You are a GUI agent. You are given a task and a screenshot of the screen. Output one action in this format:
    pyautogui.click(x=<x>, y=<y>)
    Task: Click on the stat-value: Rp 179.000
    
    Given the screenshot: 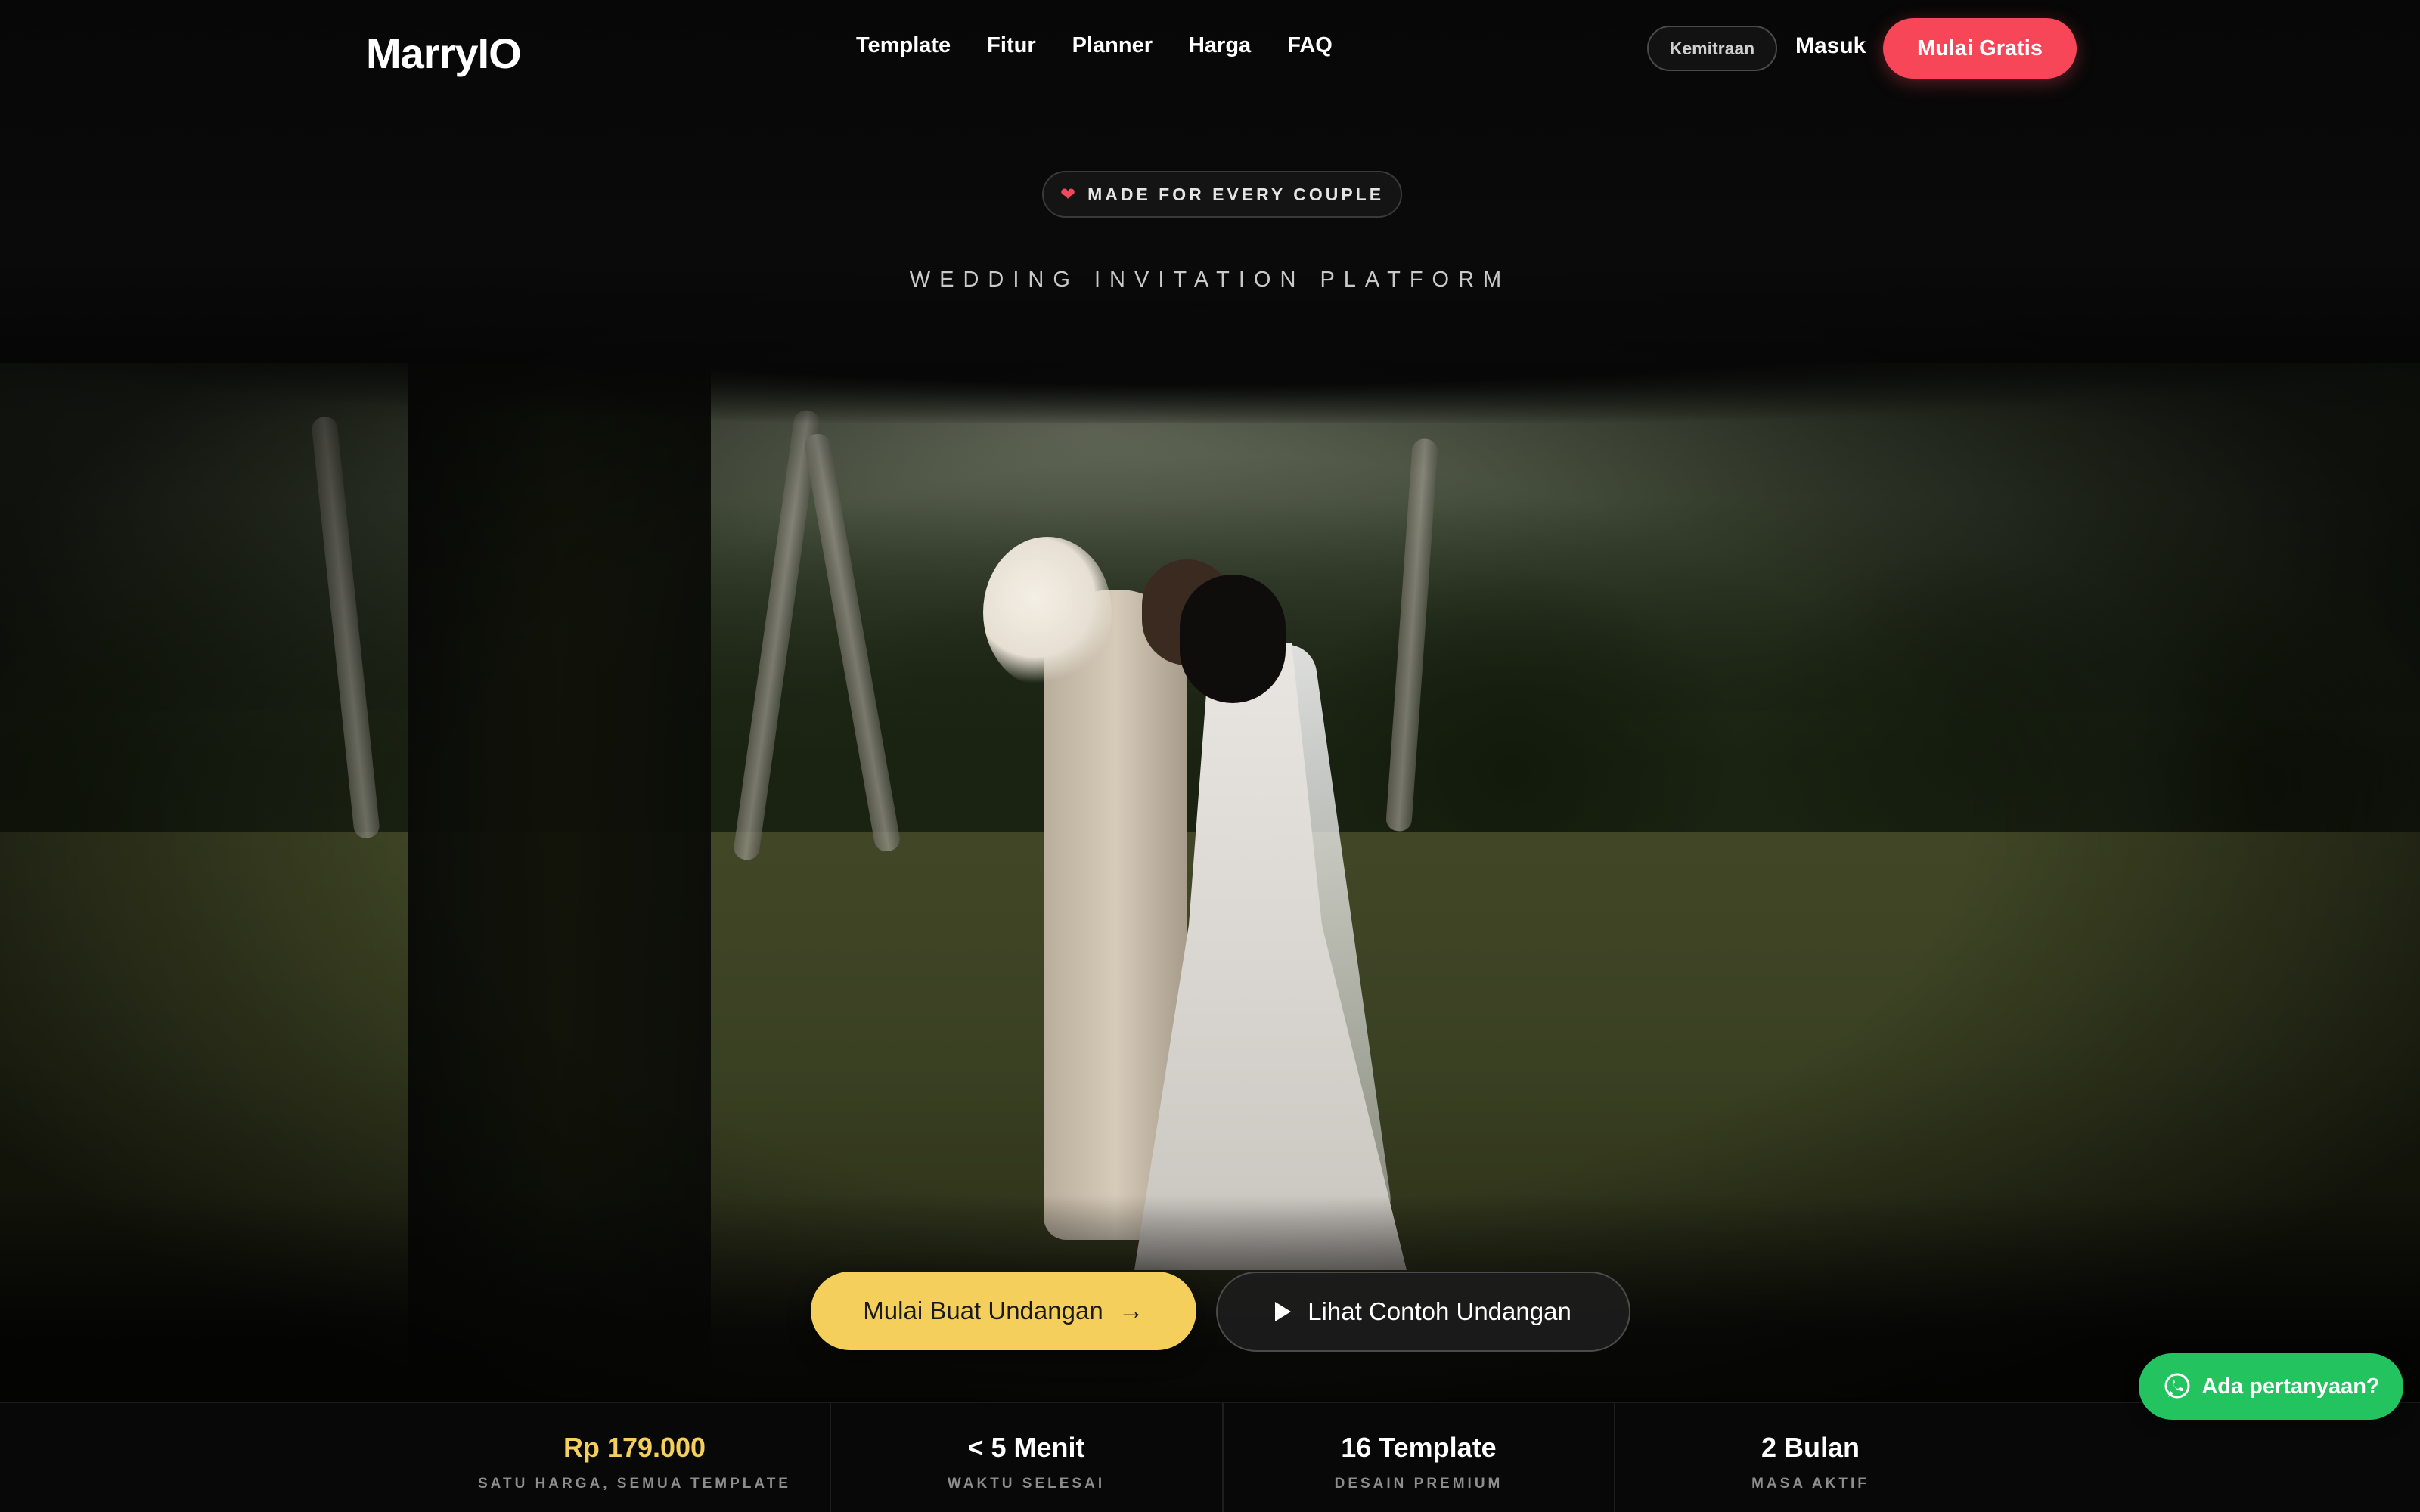 What is the action you would take?
    pyautogui.click(x=634, y=1447)
    